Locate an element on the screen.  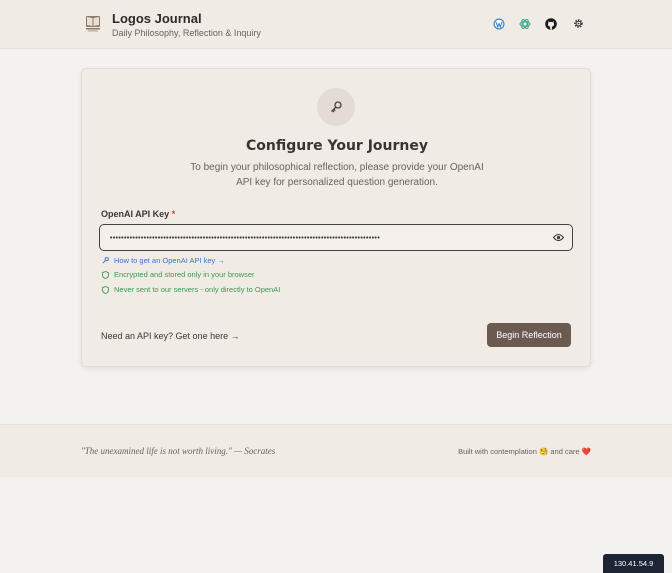
how-to-get-key-text: How to get an OpenAI API key → is located at coordinates (169, 260).